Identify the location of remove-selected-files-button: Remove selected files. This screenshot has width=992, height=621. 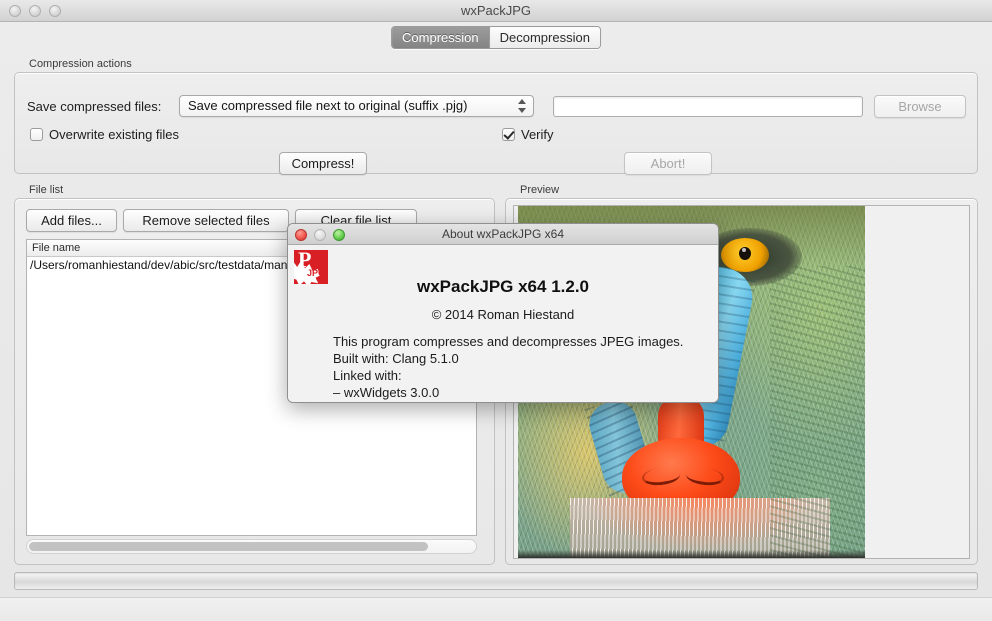
(206, 220).